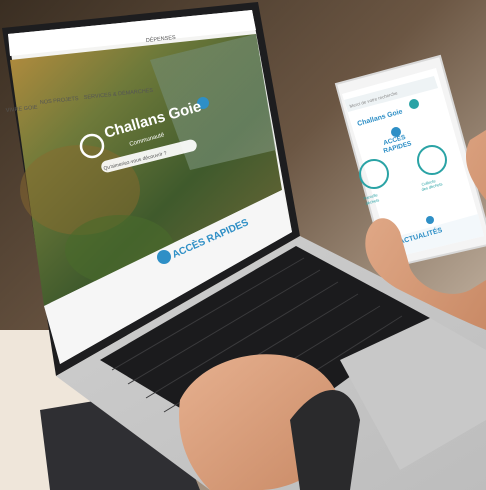 This screenshot has width=486, height=490. I want to click on quick-access-icon, so click(164, 257).